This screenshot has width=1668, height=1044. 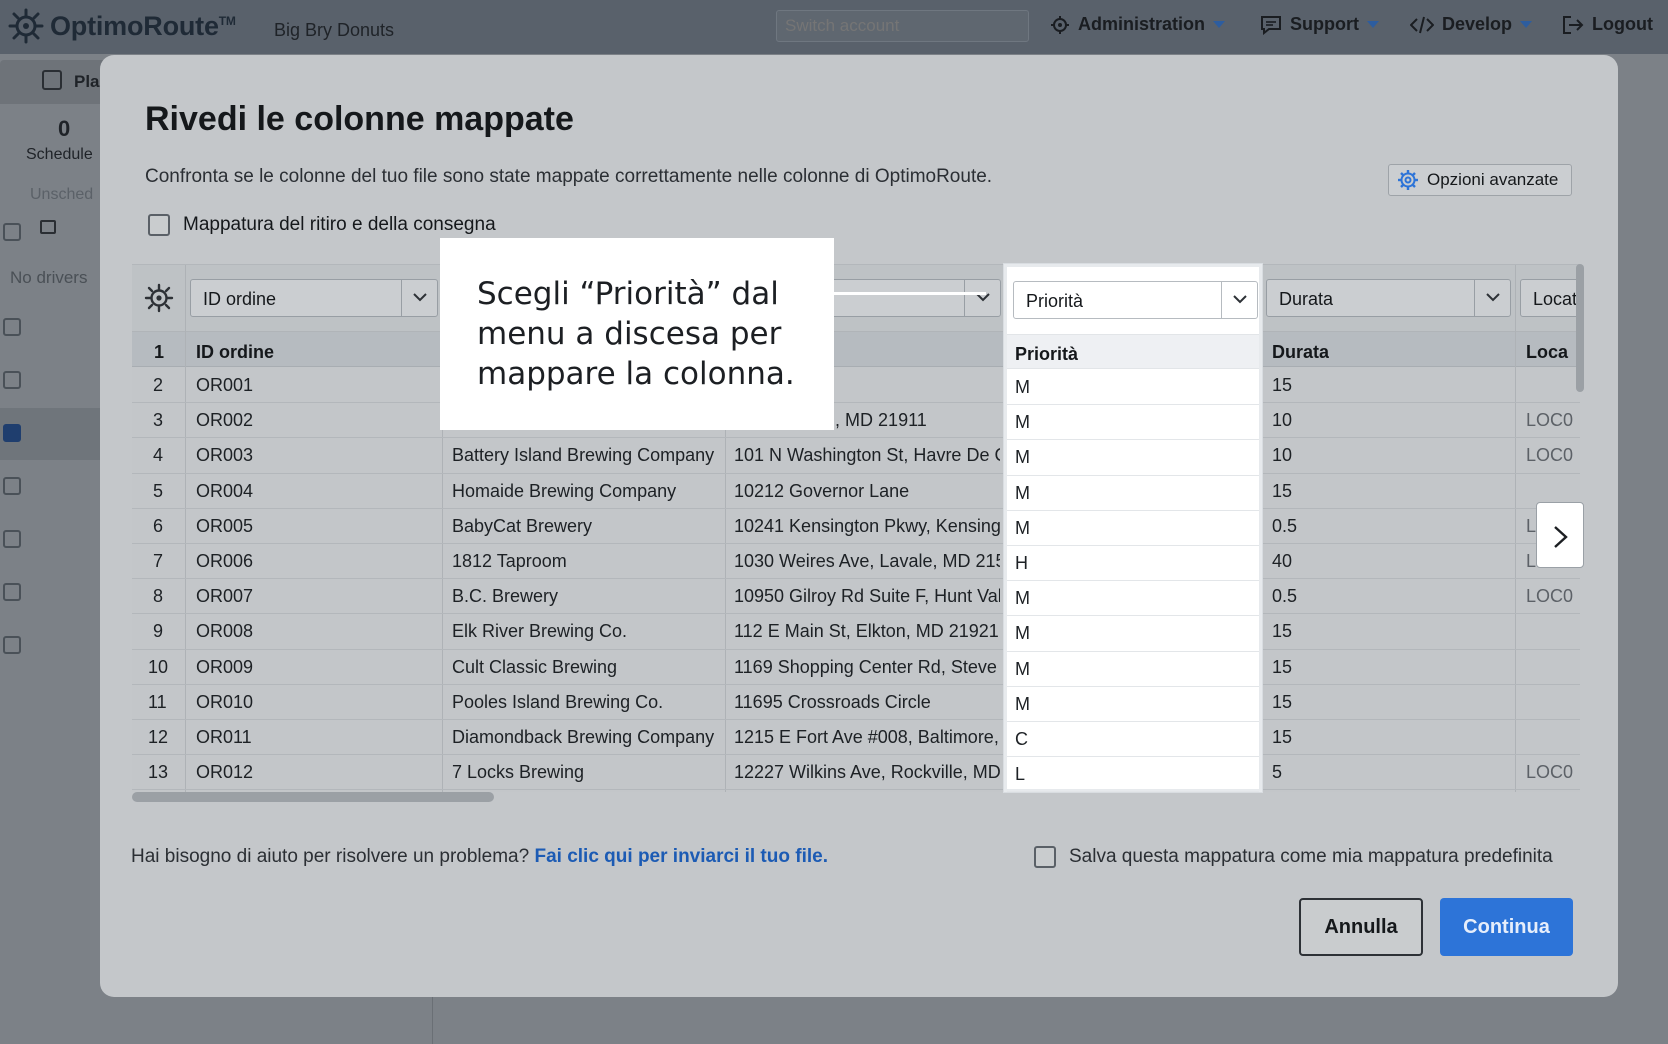 What do you see at coordinates (681, 856) in the screenshot?
I see `send-file-link: Fai clic qui per inviarci il tuo file.` at bounding box center [681, 856].